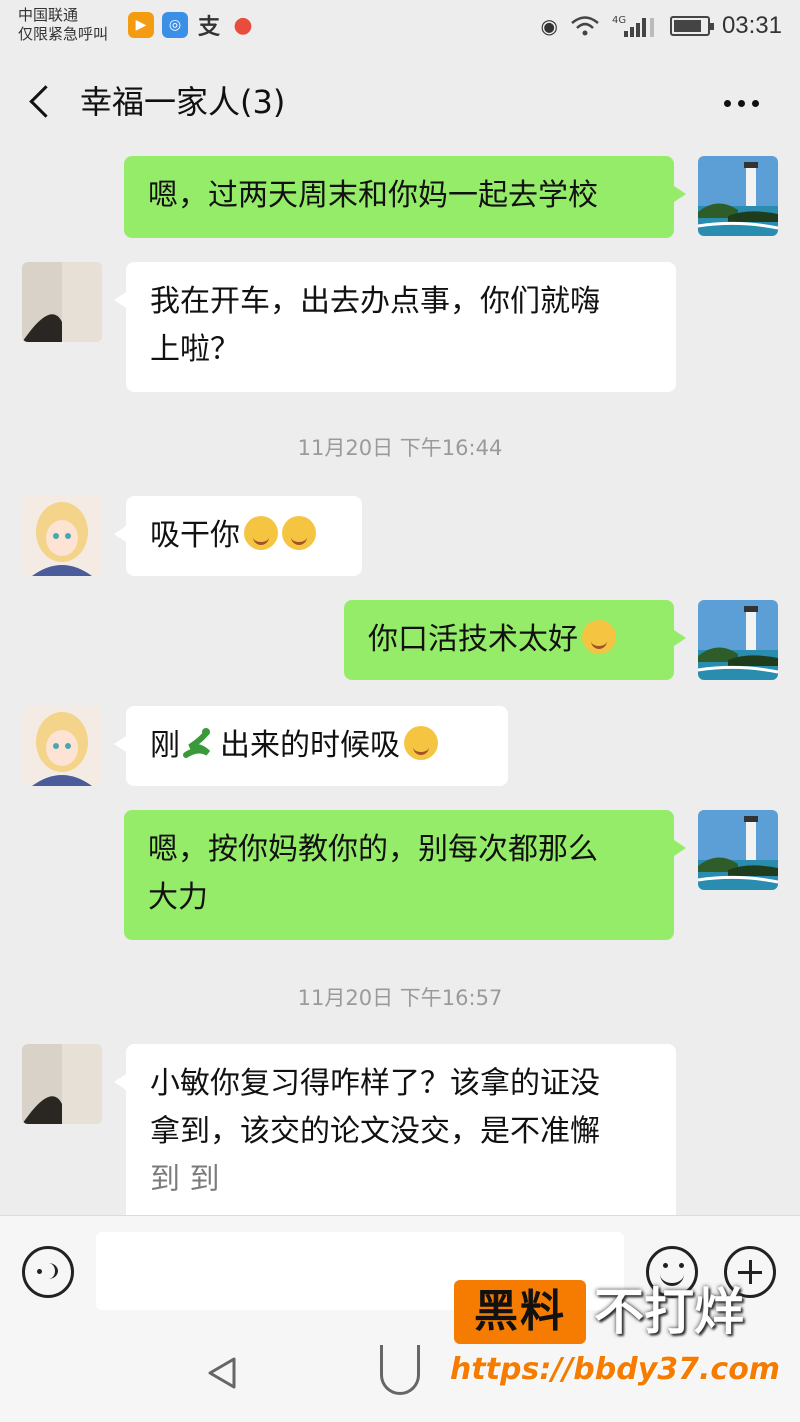 Image resolution: width=800 pixels, height=1422 pixels. Describe the element at coordinates (185, 1179) in the screenshot. I see `message-text-line: 到 到` at that location.